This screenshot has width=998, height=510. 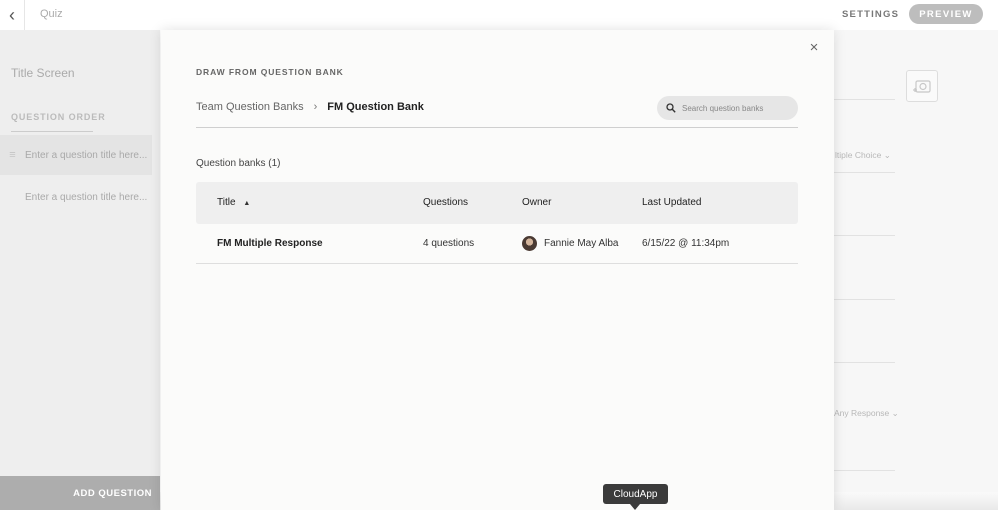 I want to click on search-icon, so click(x=671, y=108).